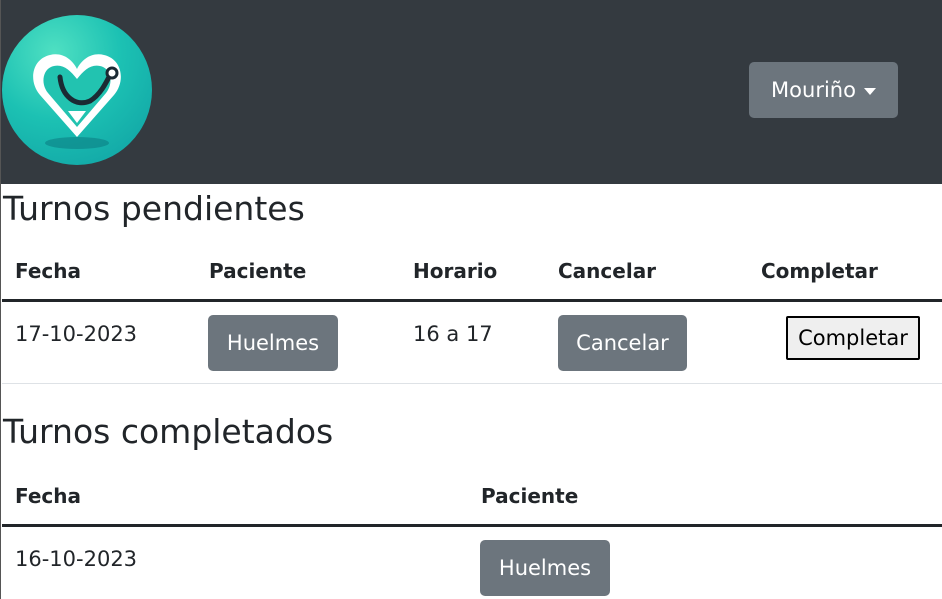 This screenshot has height=599, width=942. Describe the element at coordinates (48, 271) in the screenshot. I see `pending-header-fecha: Fecha` at that location.